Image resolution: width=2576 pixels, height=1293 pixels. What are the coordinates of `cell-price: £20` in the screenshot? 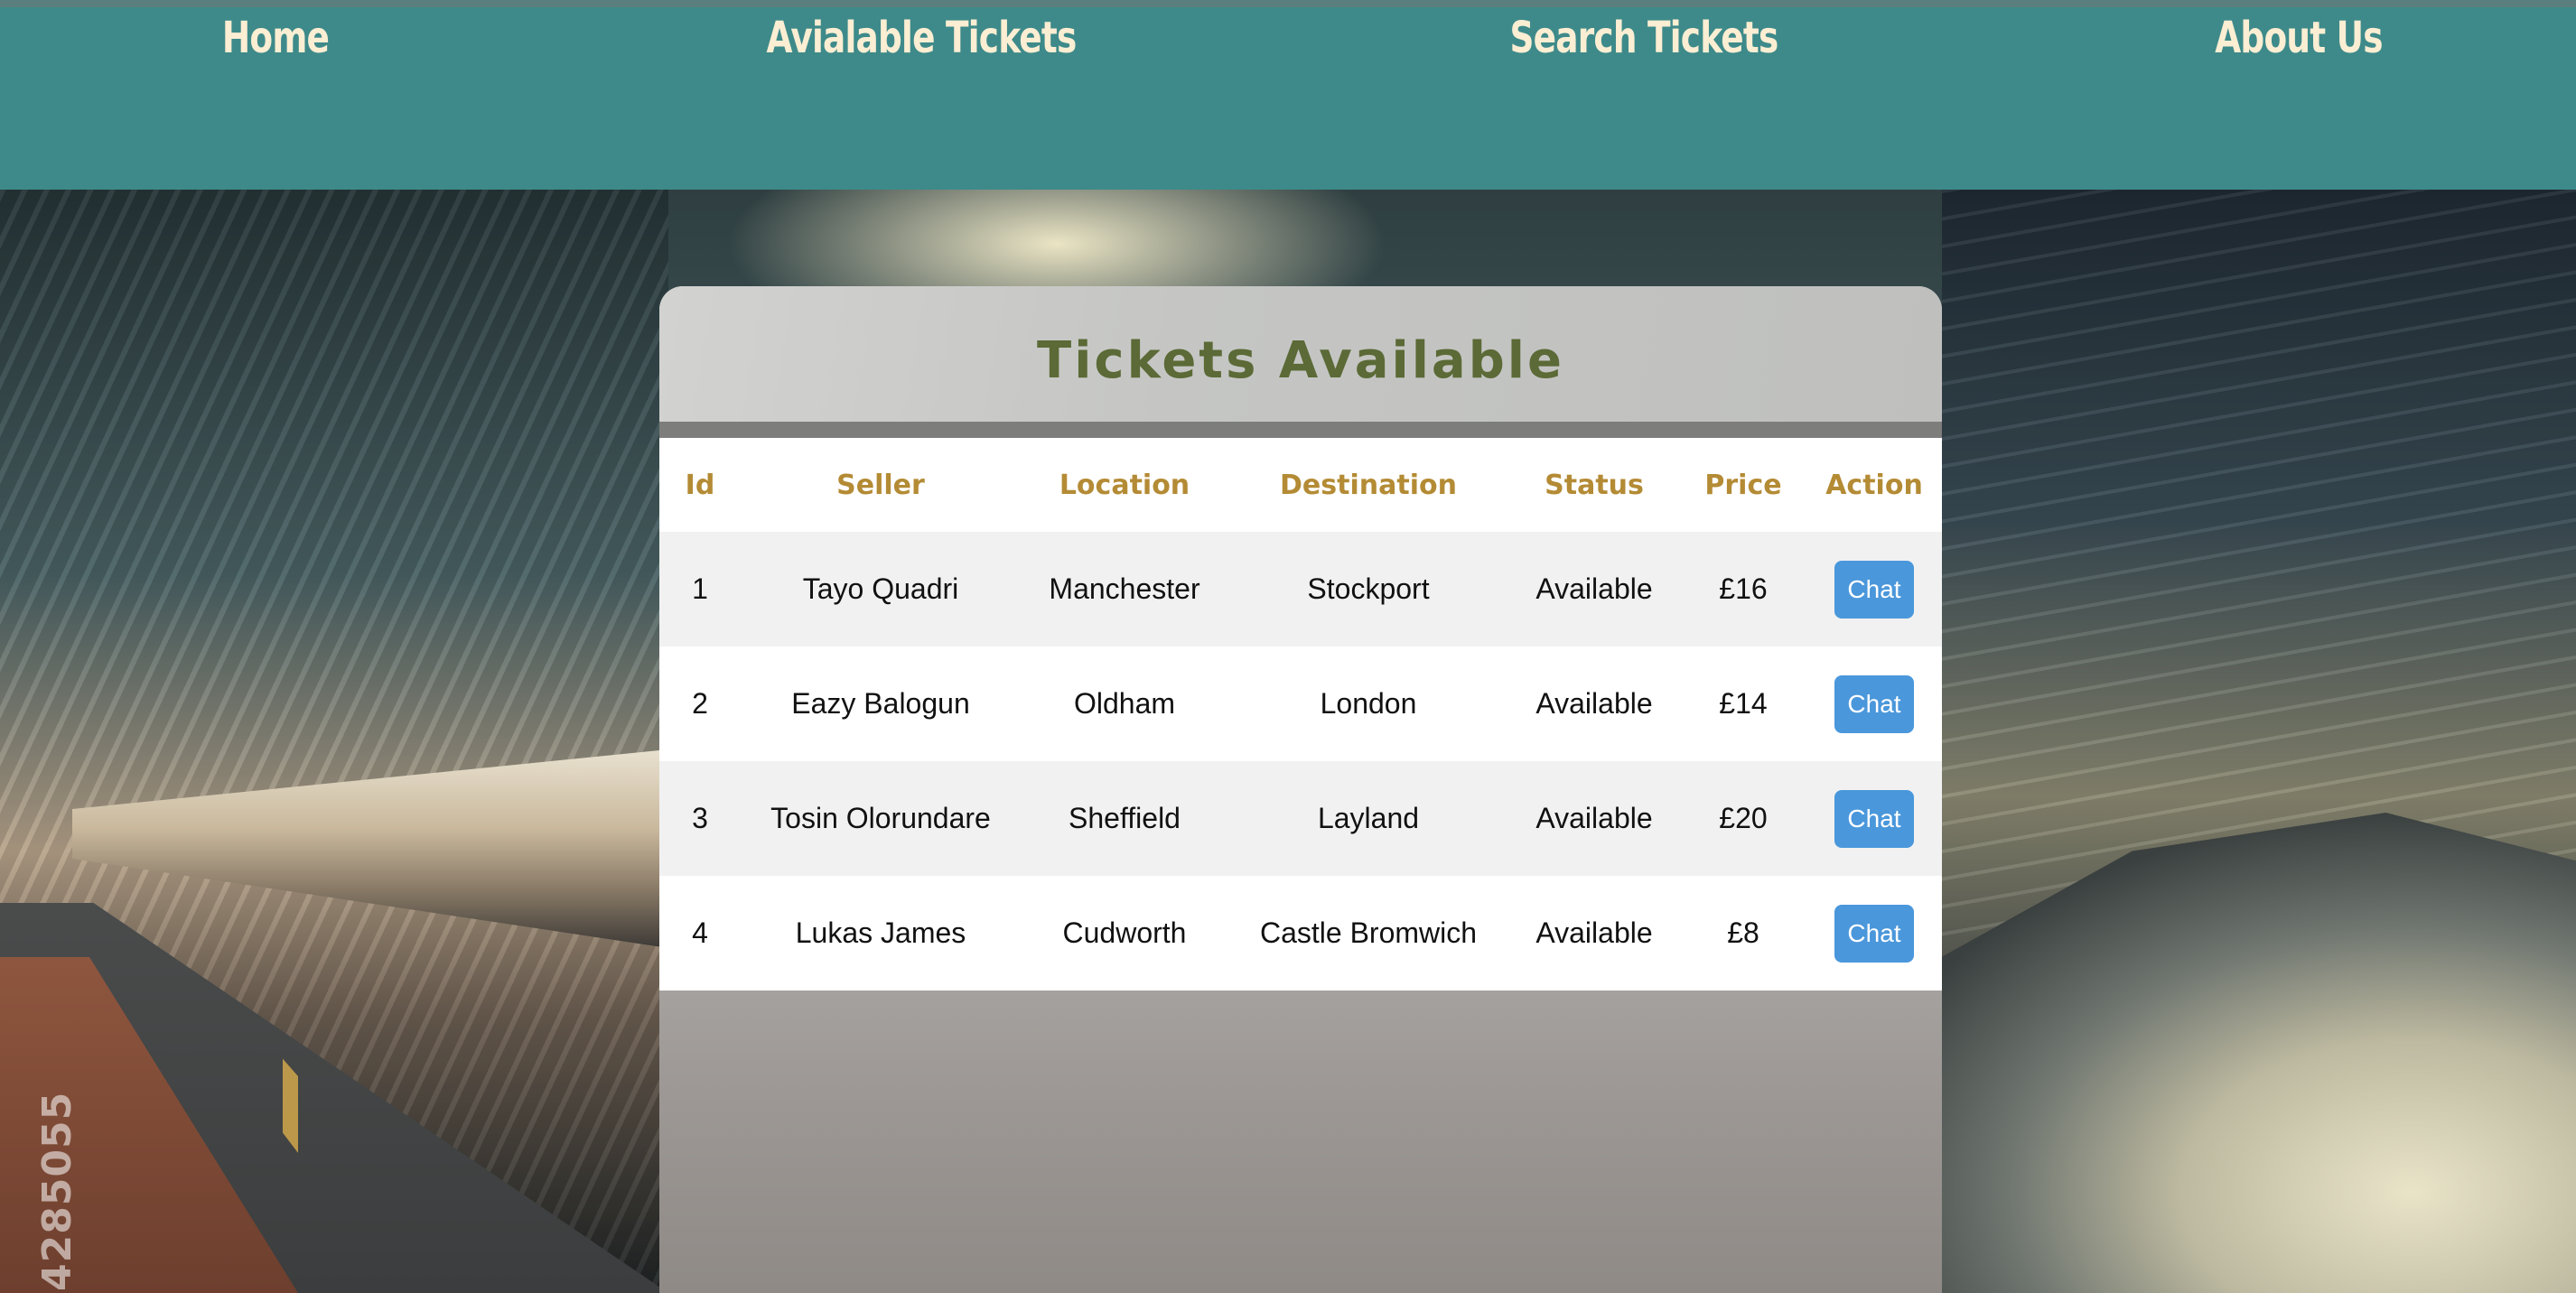 It's located at (1743, 818).